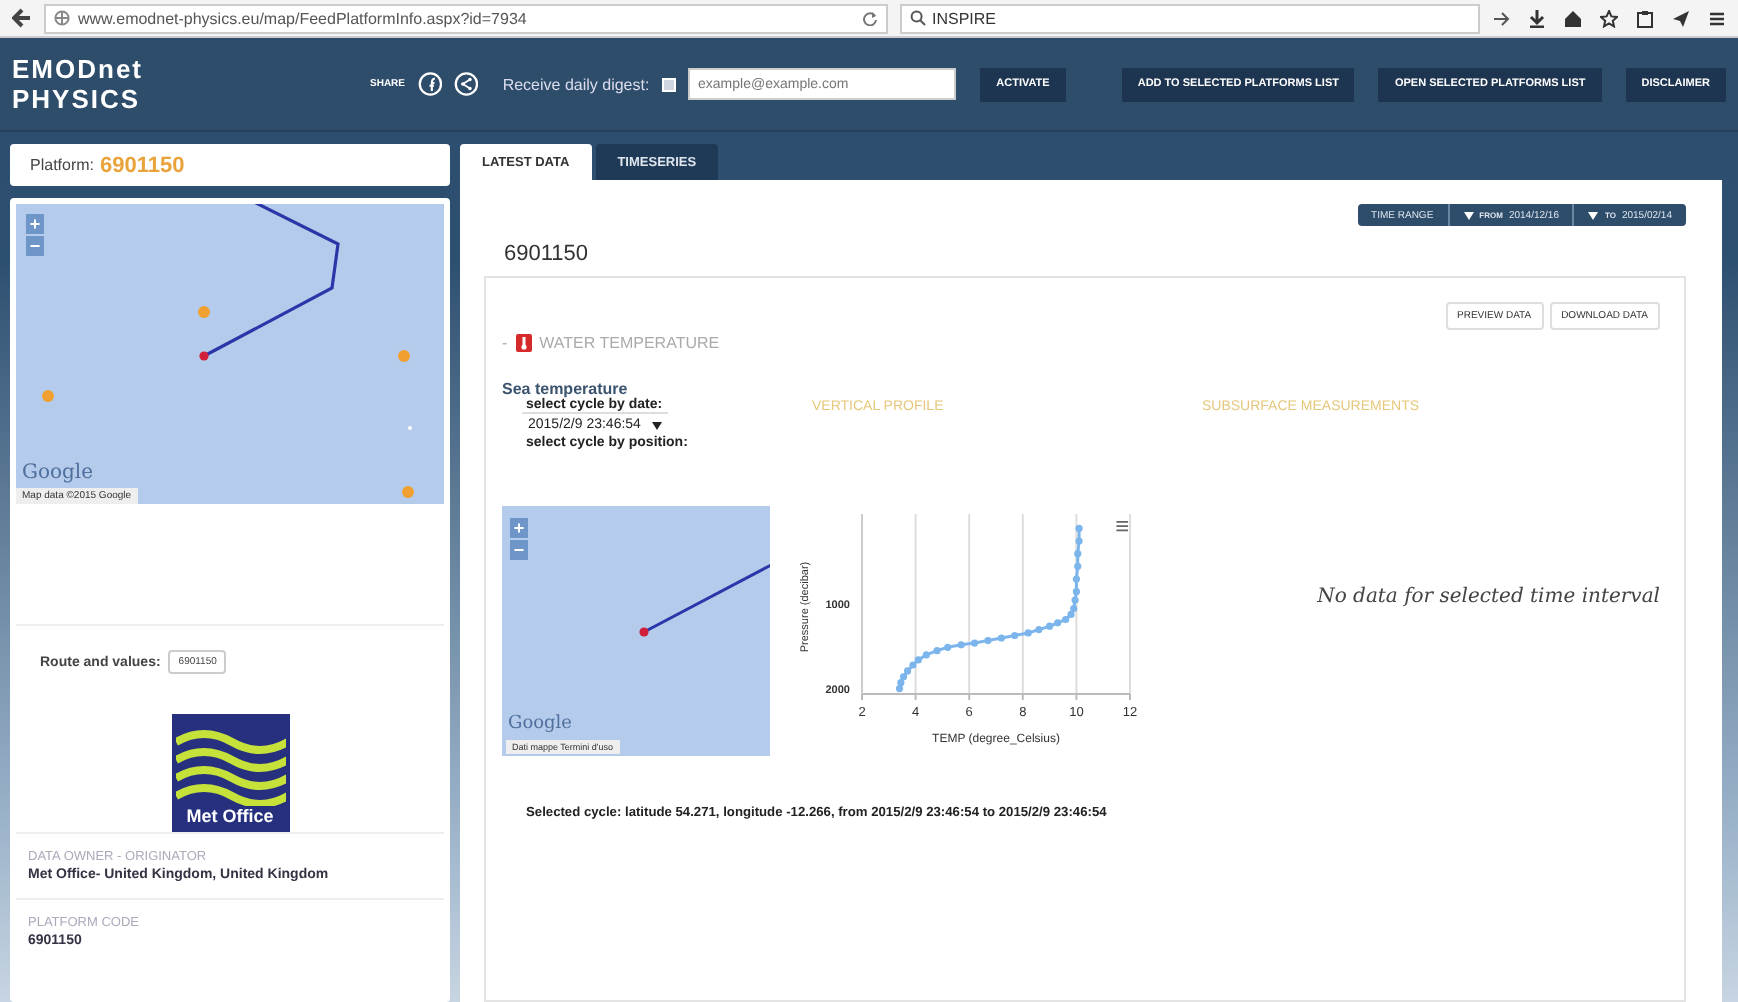 This screenshot has height=1002, width=1738. What do you see at coordinates (62, 165) in the screenshot?
I see `platform-label: Platform:` at bounding box center [62, 165].